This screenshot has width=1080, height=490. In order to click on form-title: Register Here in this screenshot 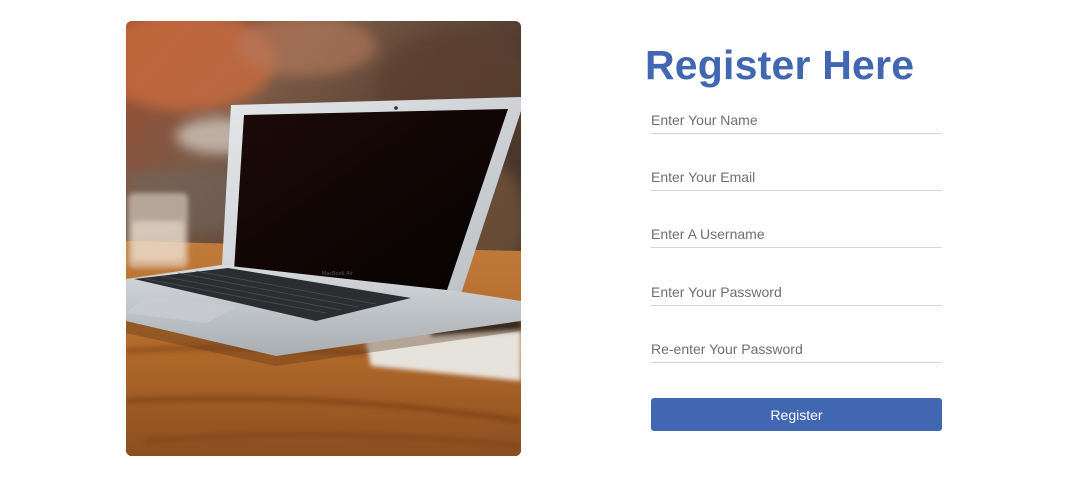, I will do `click(780, 65)`.